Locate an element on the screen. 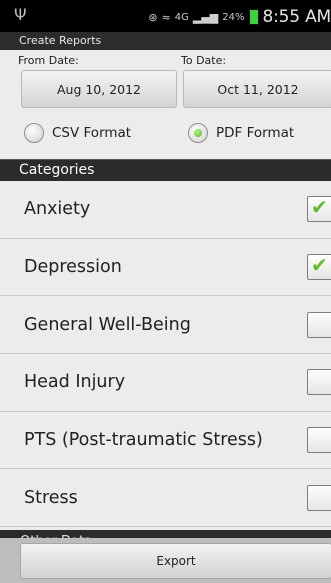 The width and height of the screenshot is (331, 583). category-label: General Well-Being is located at coordinates (107, 324).